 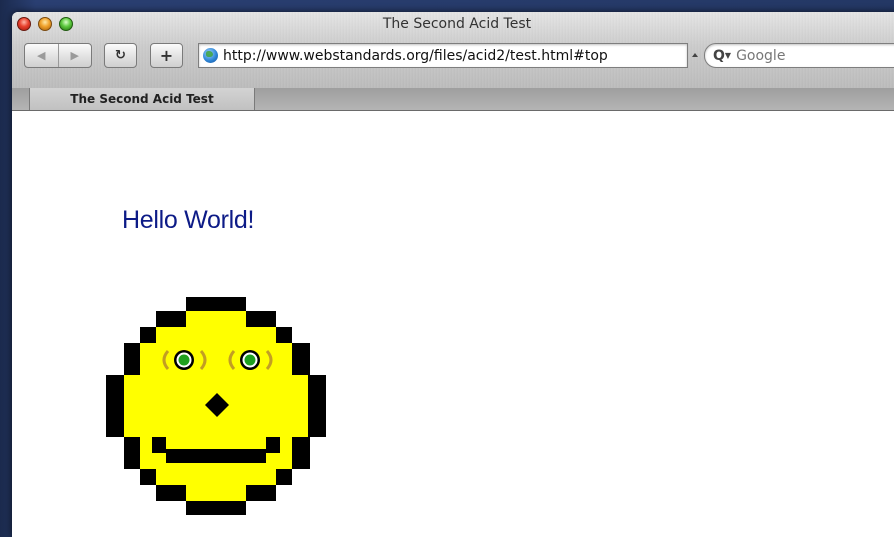 I want to click on snapback-icon, so click(x=695, y=55).